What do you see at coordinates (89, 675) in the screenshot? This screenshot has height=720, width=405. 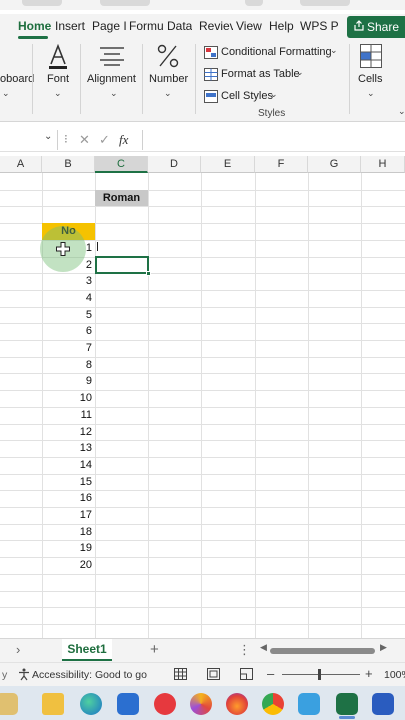 I see `accessibility-status: Accessibility: Good to go` at bounding box center [89, 675].